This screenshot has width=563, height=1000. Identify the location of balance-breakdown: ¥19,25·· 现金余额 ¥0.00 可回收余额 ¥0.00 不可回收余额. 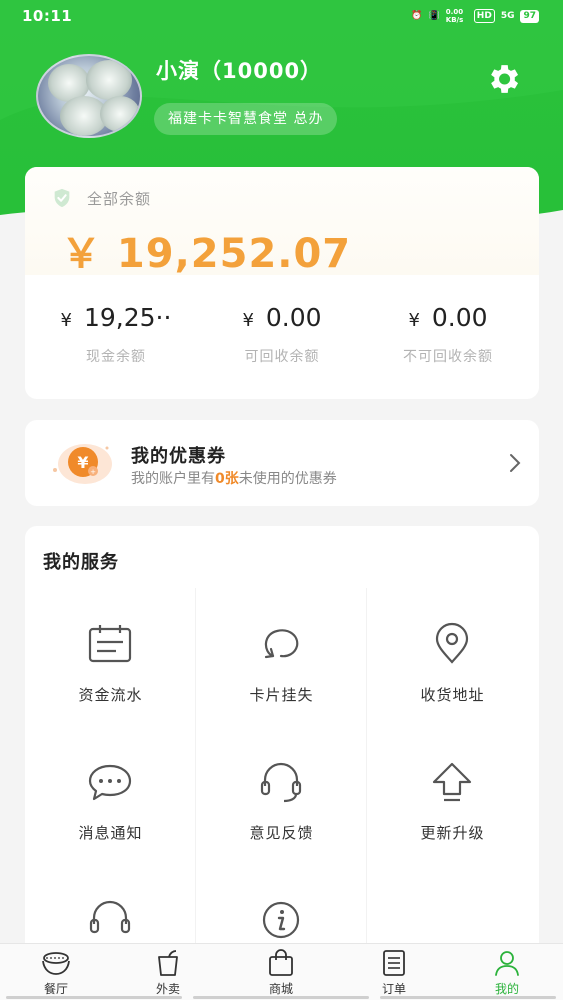
(282, 338).